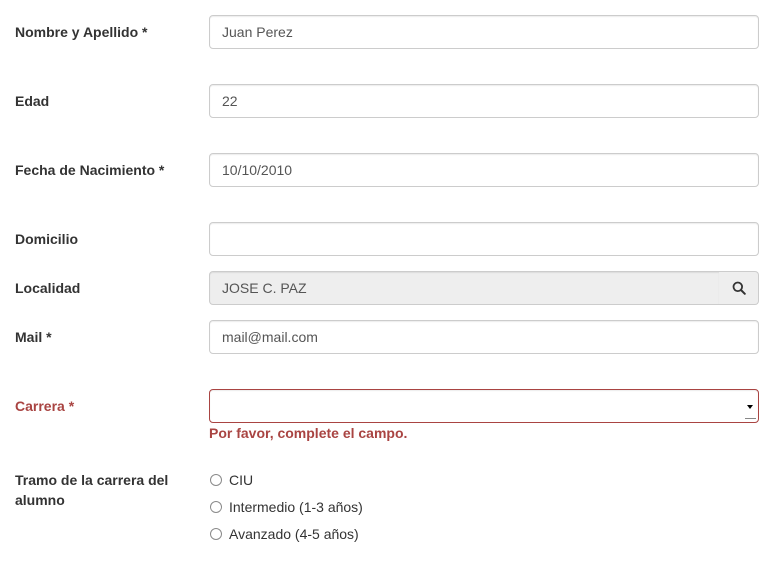  What do you see at coordinates (750, 419) in the screenshot?
I see `resize-grip-icon` at bounding box center [750, 419].